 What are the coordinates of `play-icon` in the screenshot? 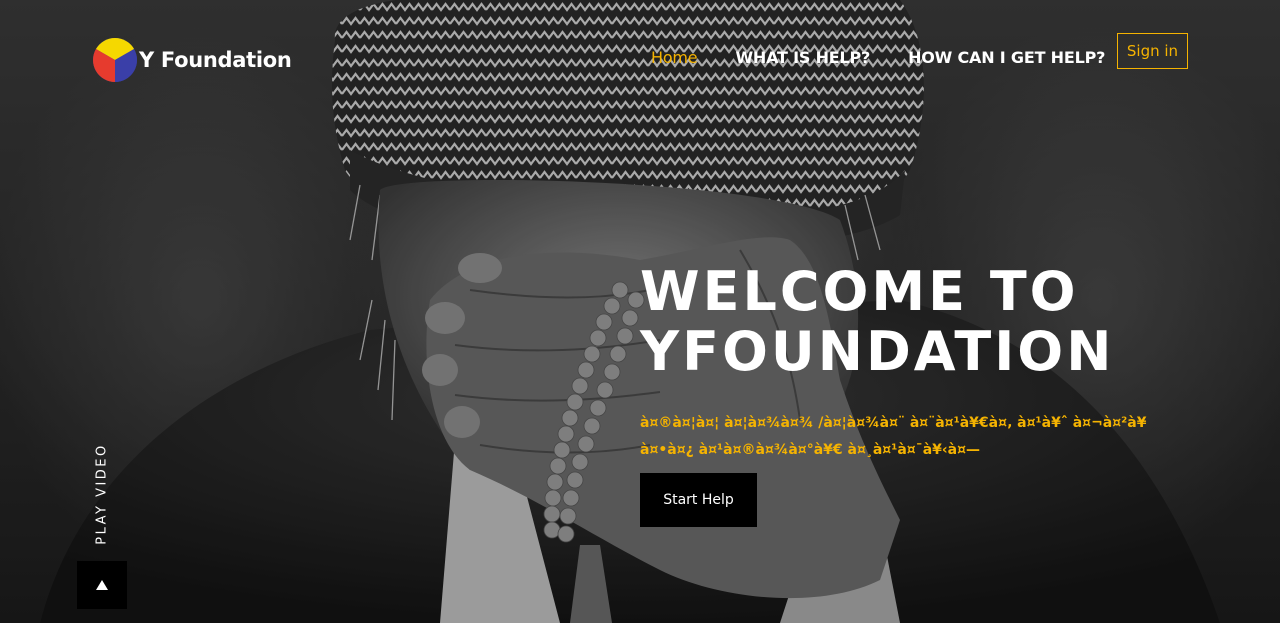 It's located at (102, 585).